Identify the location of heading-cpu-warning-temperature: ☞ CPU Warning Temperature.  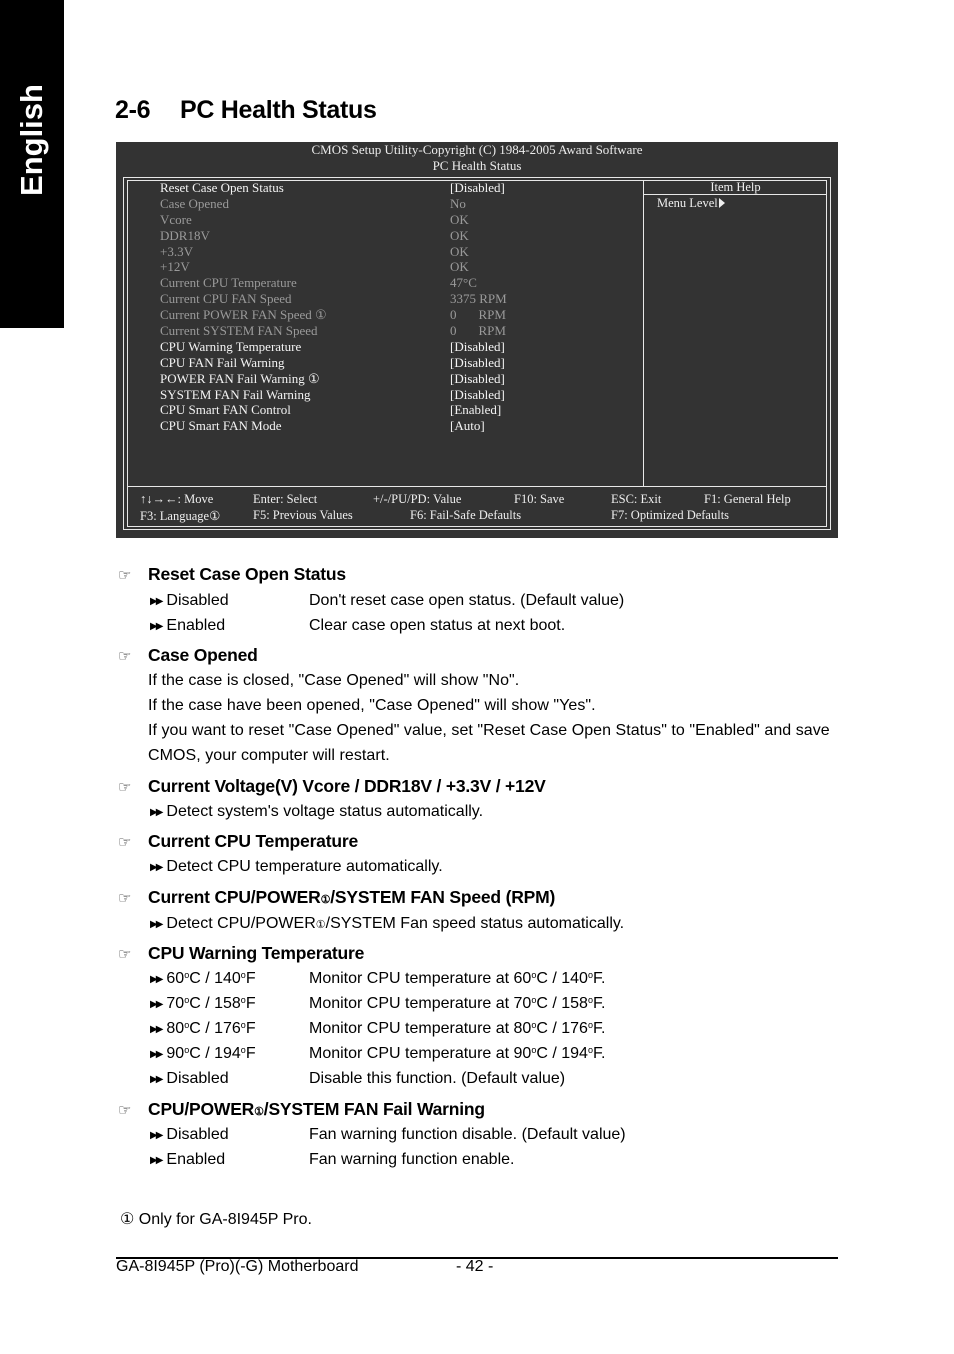
(241, 953).